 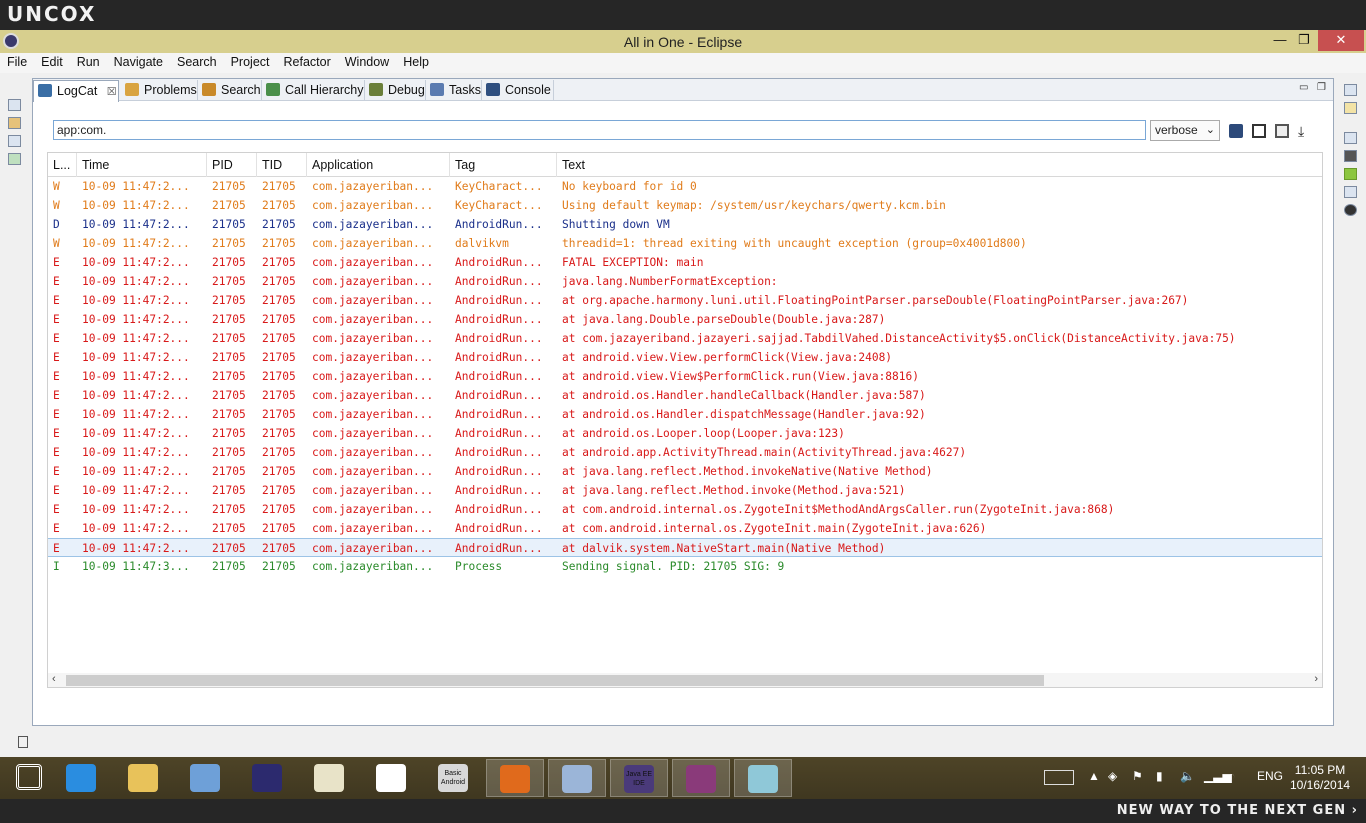 What do you see at coordinates (232, 165) in the screenshot?
I see `col-pid: PID` at bounding box center [232, 165].